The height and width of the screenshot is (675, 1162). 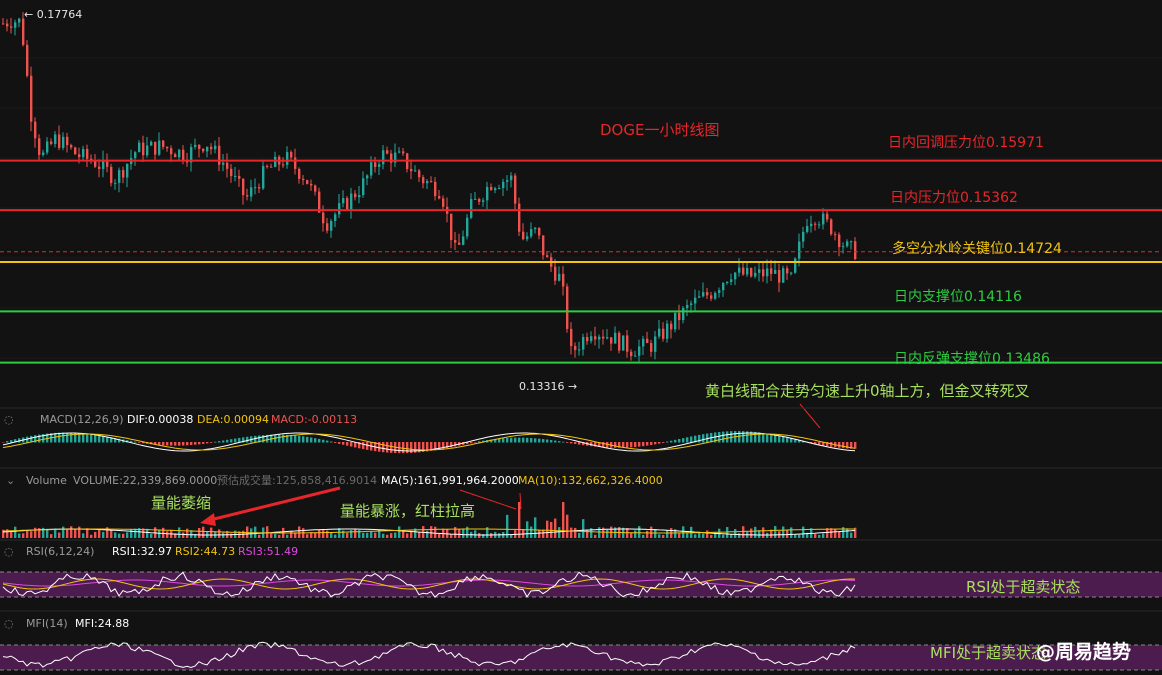 I want to click on macd-dea: DEA:0.00094, so click(x=233, y=419).